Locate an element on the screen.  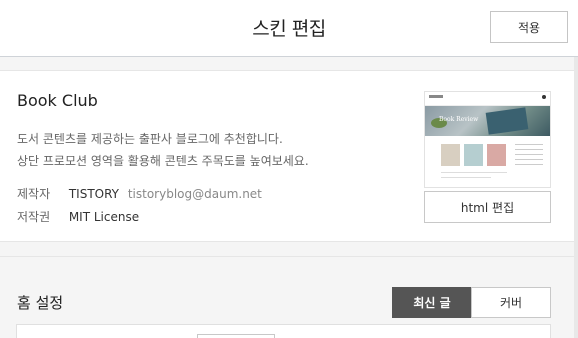
license-row: 저작권 MIT License is located at coordinates (78, 216).